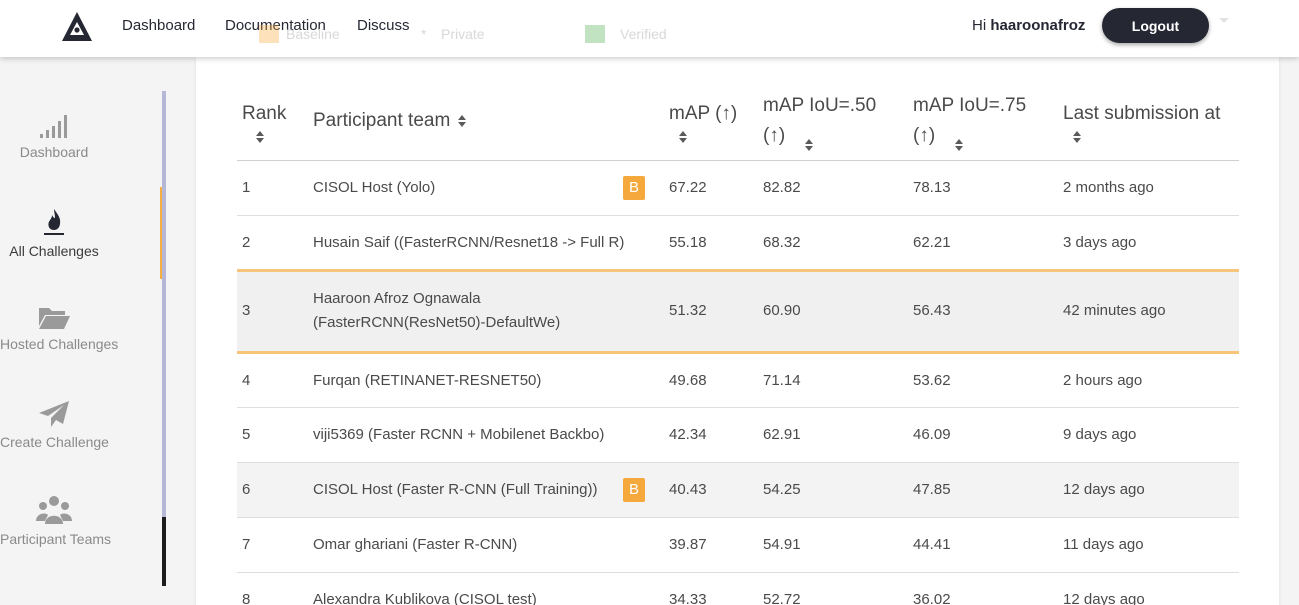 Image resolution: width=1299 pixels, height=605 pixels. What do you see at coordinates (688, 544) in the screenshot?
I see `map-cell-text: 39.87` at bounding box center [688, 544].